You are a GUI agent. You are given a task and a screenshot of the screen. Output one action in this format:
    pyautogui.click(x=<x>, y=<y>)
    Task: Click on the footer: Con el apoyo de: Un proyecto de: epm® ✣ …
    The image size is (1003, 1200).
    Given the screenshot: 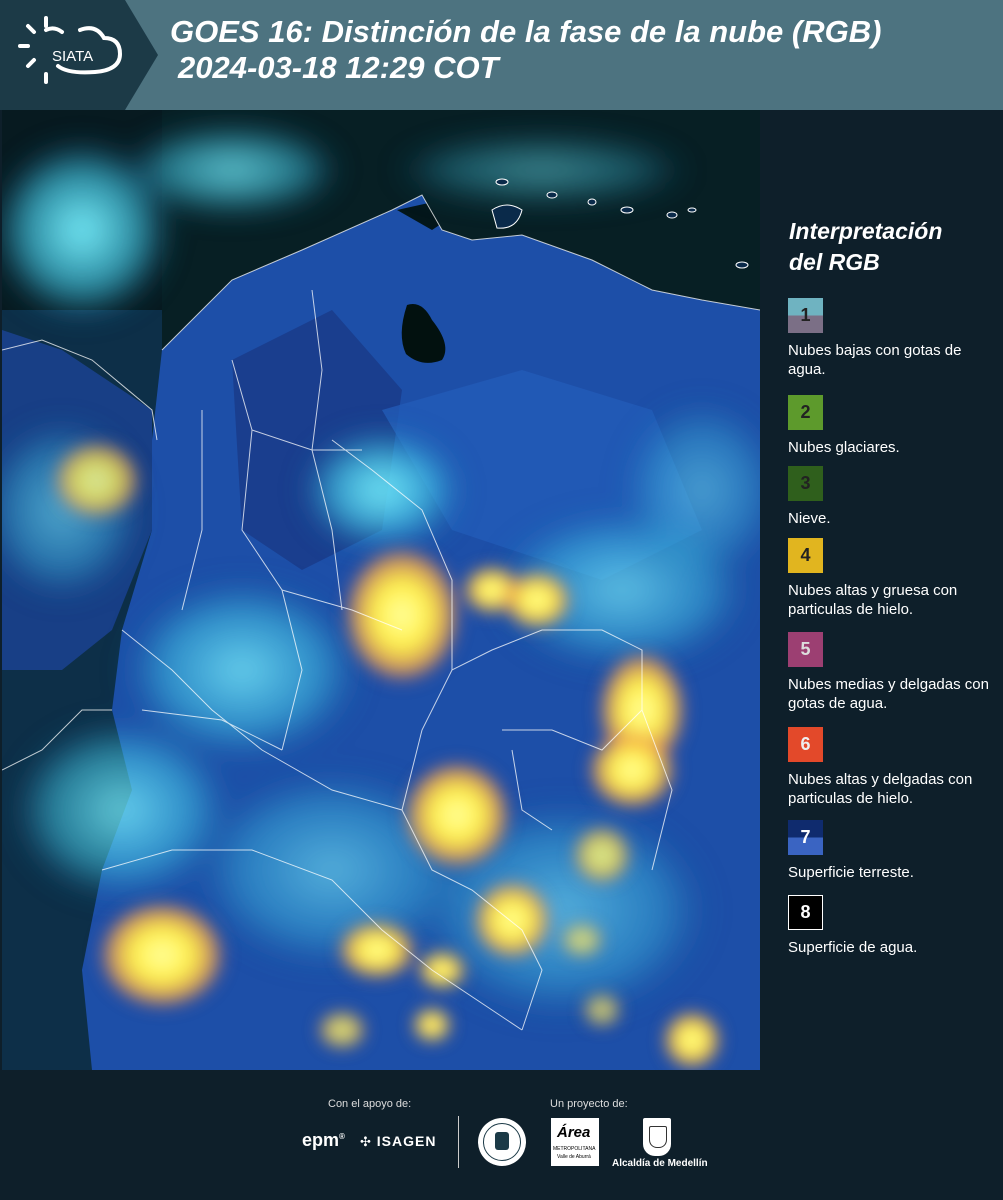 What is the action you would take?
    pyautogui.click(x=501, y=1135)
    